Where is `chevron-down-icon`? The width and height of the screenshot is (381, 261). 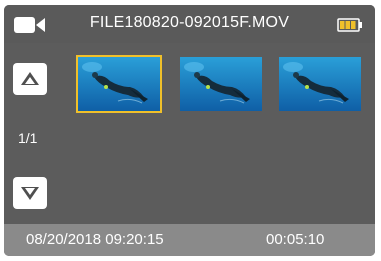 chevron-down-icon is located at coordinates (30, 193).